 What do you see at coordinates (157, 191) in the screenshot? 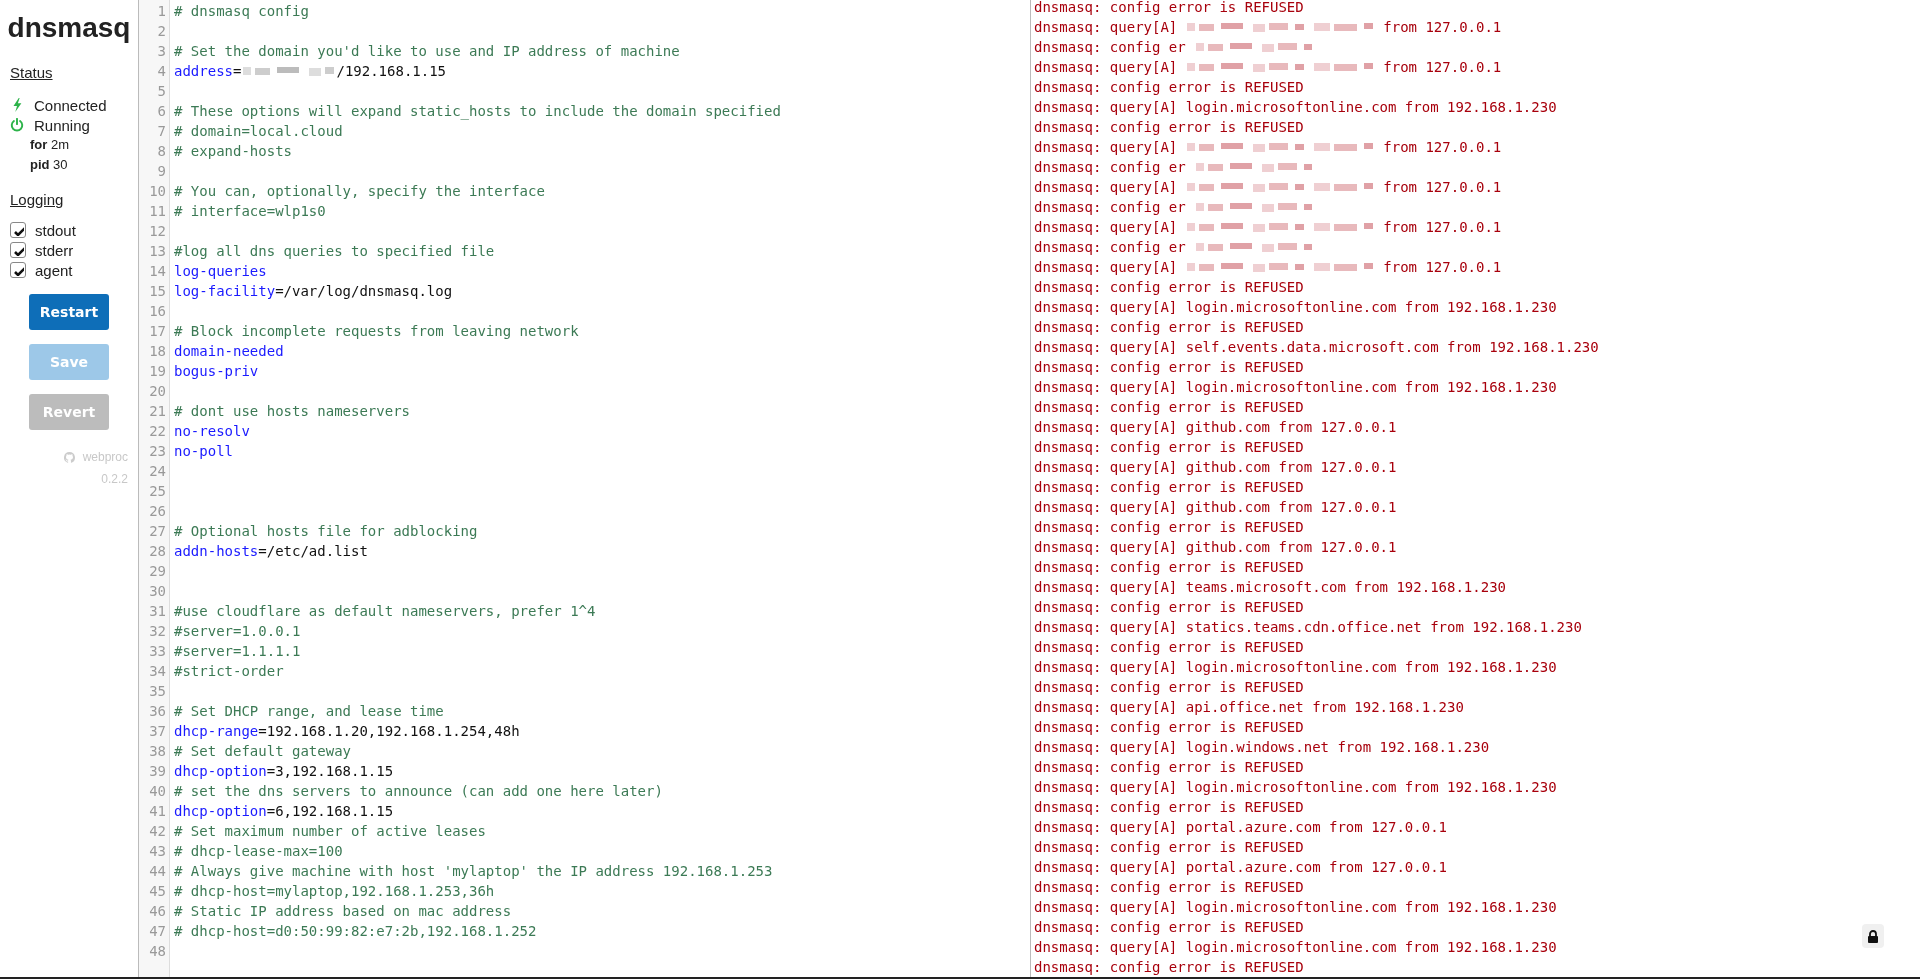
I see `line-number: 10` at bounding box center [157, 191].